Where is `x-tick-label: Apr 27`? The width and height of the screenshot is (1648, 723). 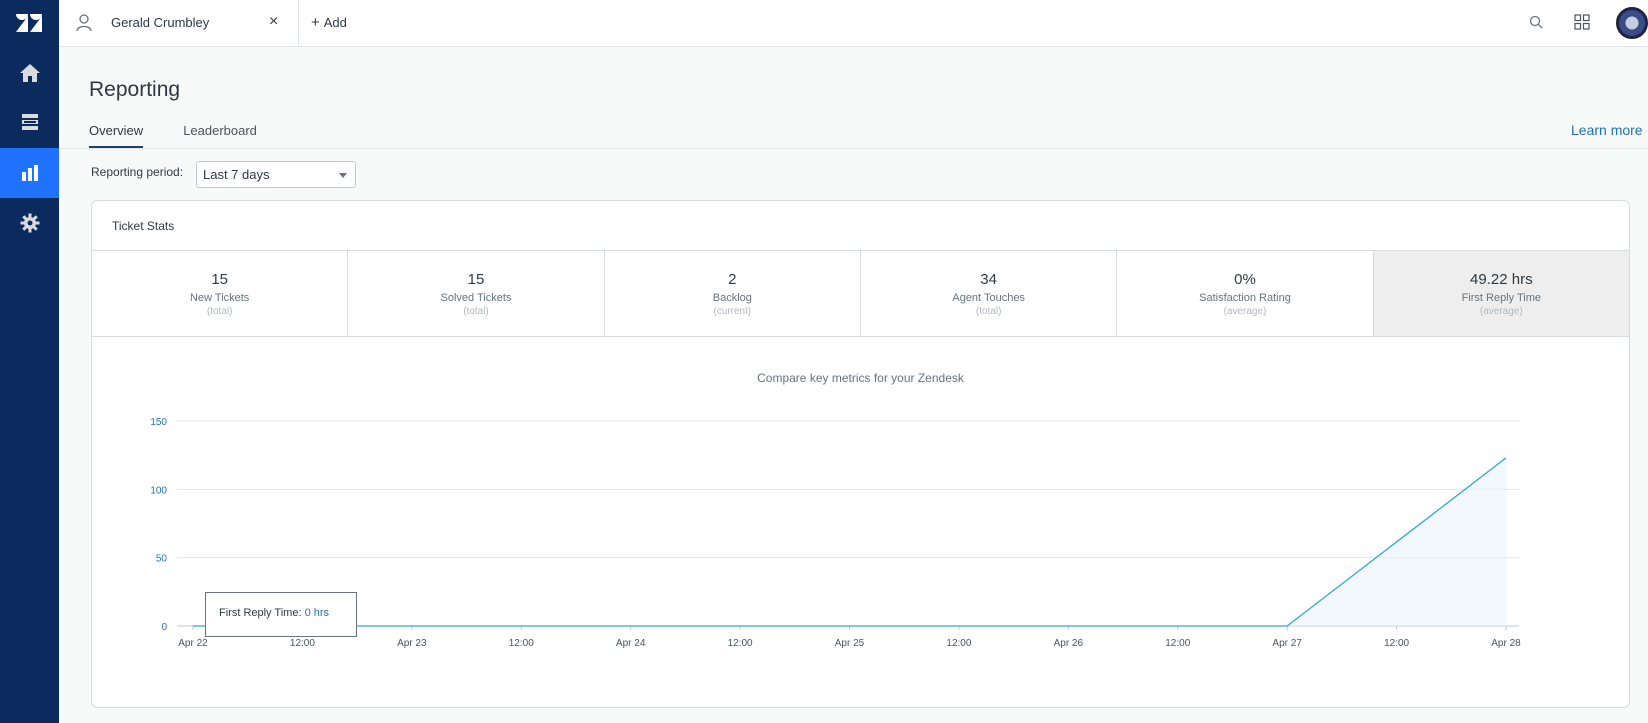 x-tick-label: Apr 27 is located at coordinates (1287, 643).